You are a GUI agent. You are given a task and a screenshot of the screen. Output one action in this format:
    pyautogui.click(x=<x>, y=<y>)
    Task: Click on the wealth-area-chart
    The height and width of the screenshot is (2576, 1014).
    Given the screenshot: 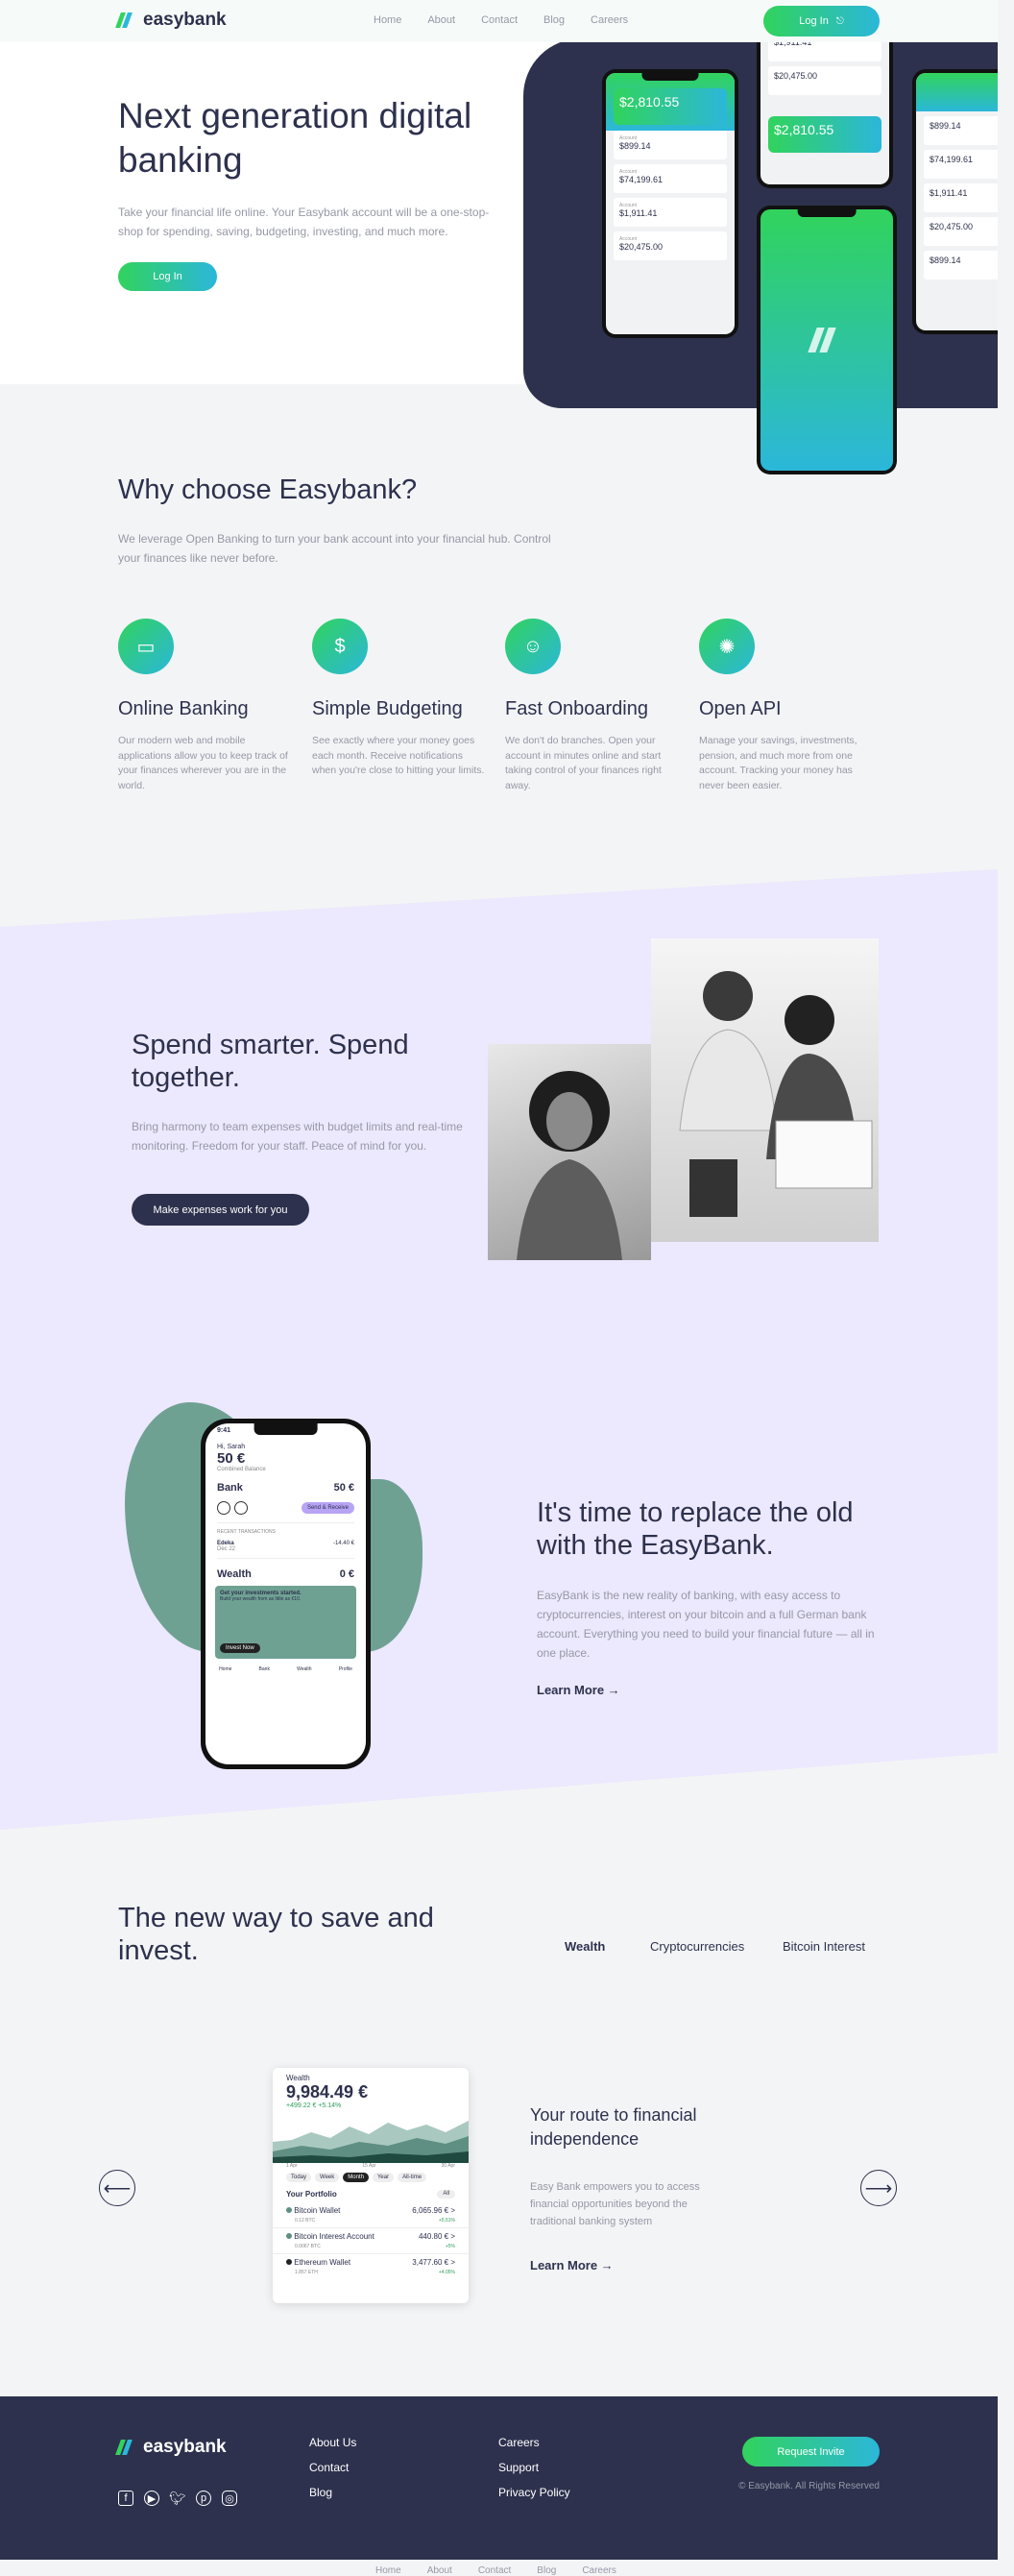 What is the action you would take?
    pyautogui.click(x=371, y=2142)
    